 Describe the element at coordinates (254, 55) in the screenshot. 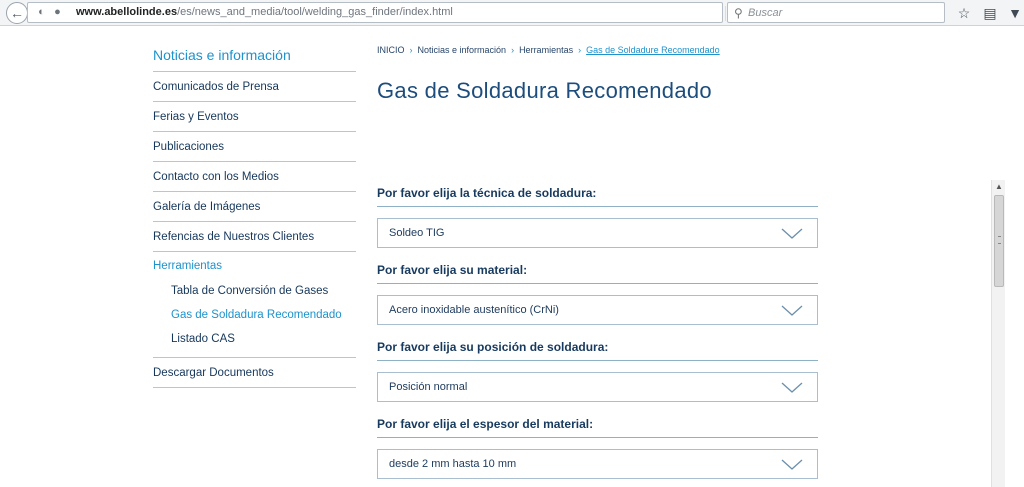

I see `sidebar-heading: Noticias e información` at that location.